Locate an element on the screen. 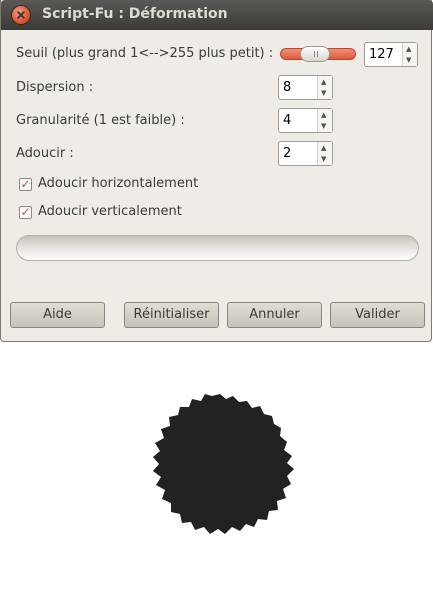 This screenshot has width=433, height=592. threshold-value: 127 is located at coordinates (381, 54).